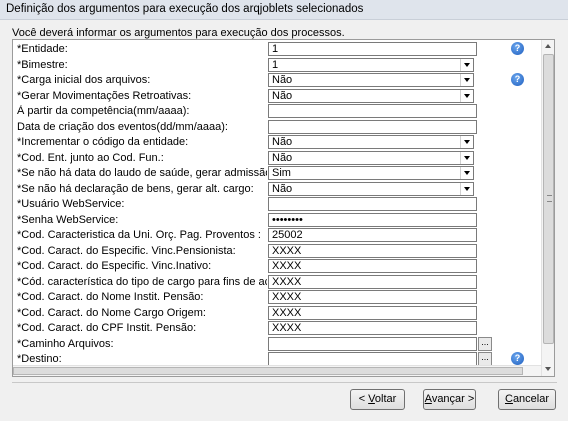 The image size is (568, 421). I want to click on dropdown-value: 1, so click(275, 64).